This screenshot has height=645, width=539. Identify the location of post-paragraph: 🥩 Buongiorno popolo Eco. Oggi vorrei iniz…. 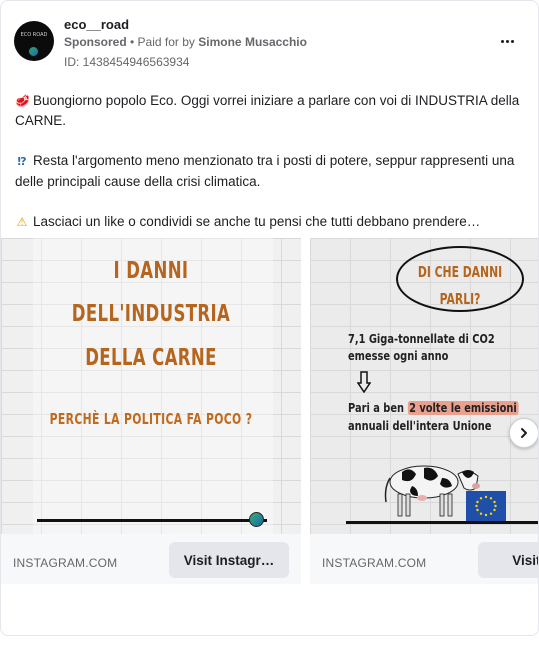
(272, 111).